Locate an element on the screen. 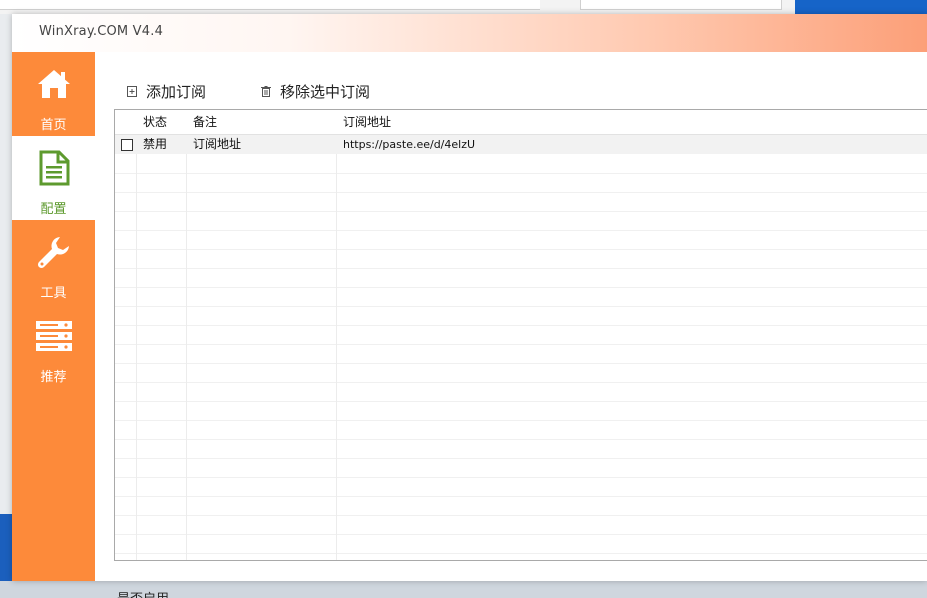  sidebar-item-recommend: 推荐 is located at coordinates (53, 346).